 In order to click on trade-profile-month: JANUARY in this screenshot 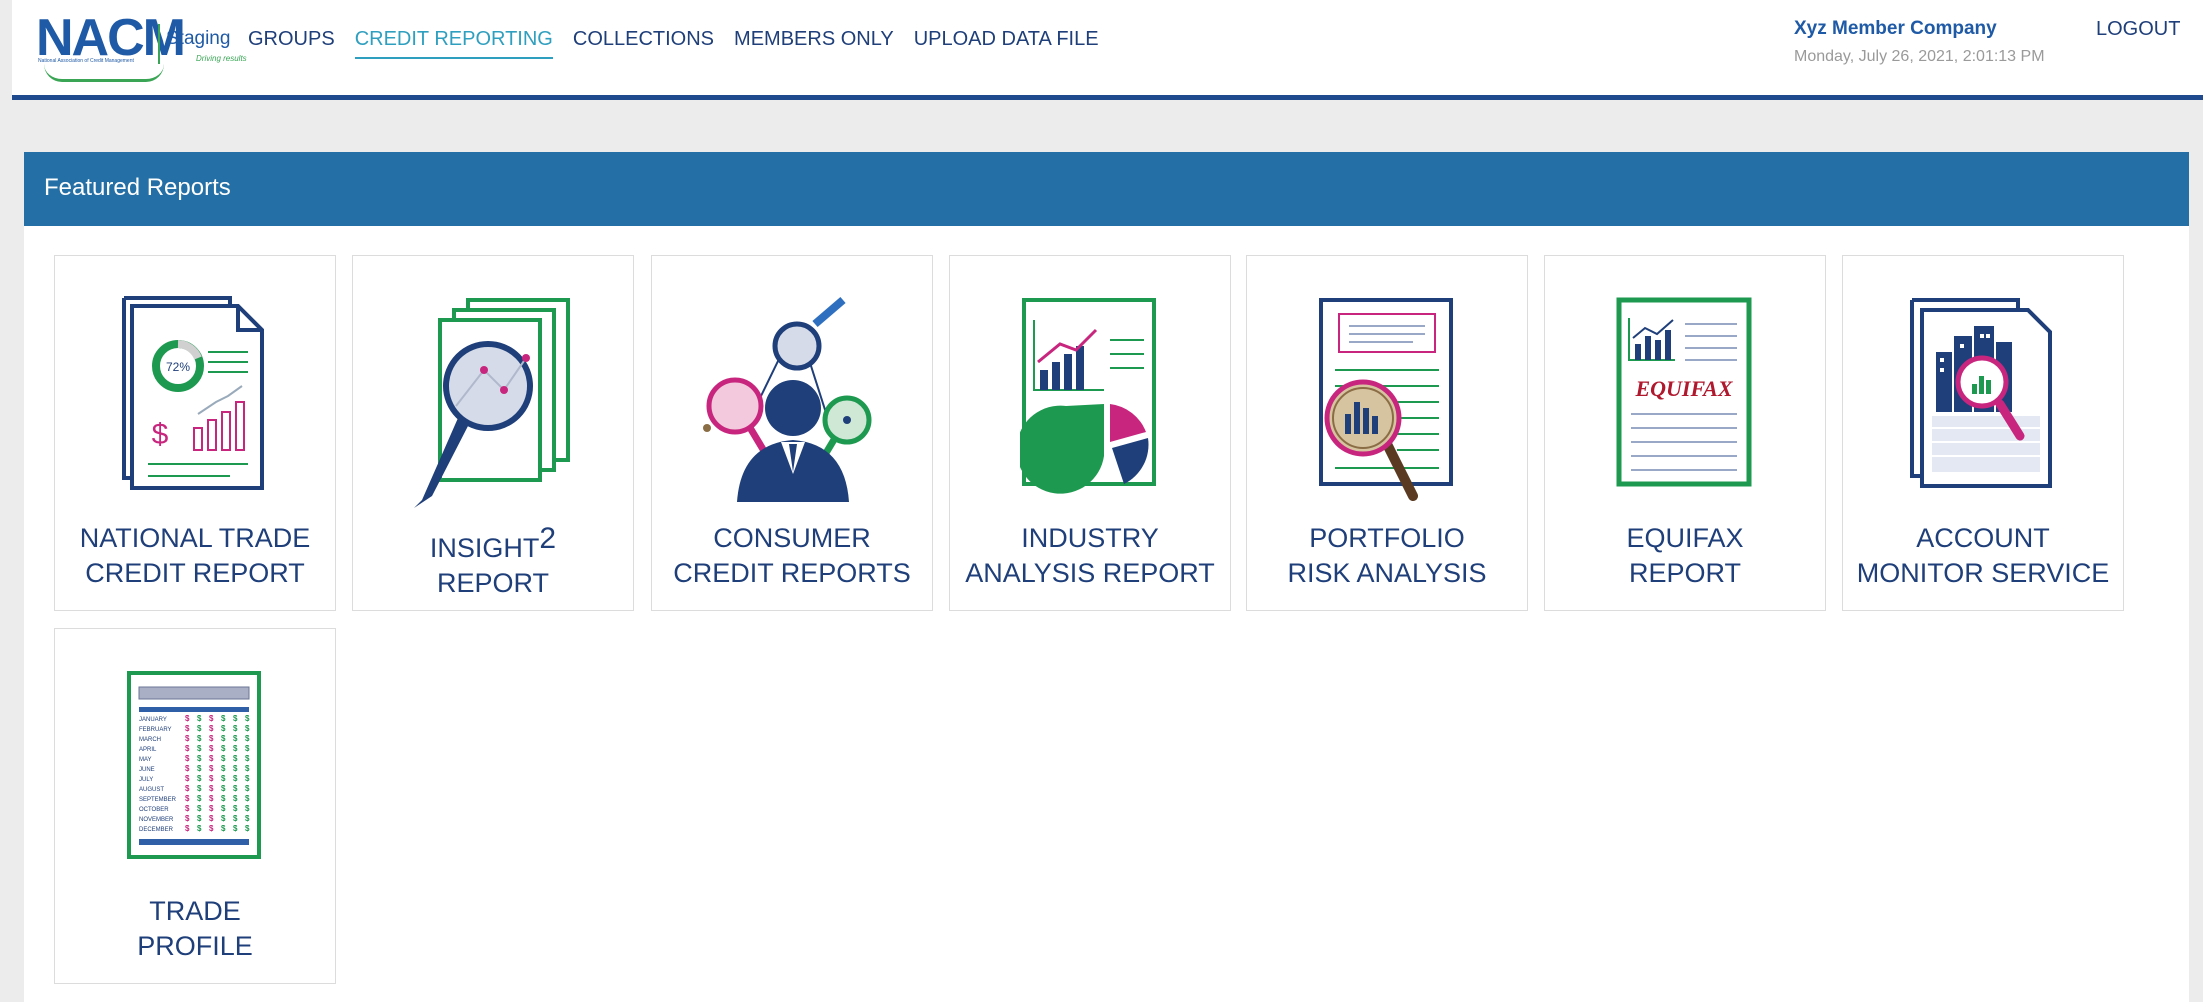, I will do `click(153, 720)`.